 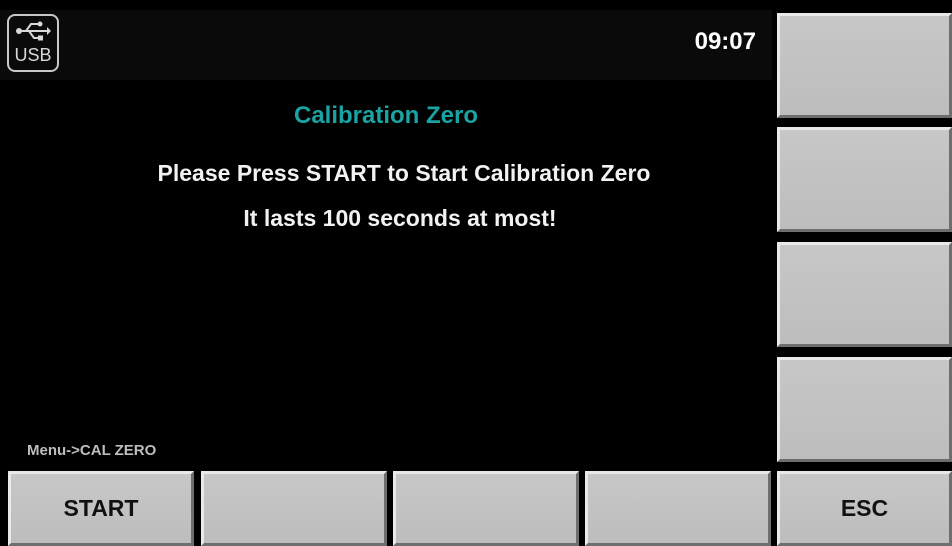 I want to click on duration-note: It lasts 100 seconds at most!, so click(x=400, y=218).